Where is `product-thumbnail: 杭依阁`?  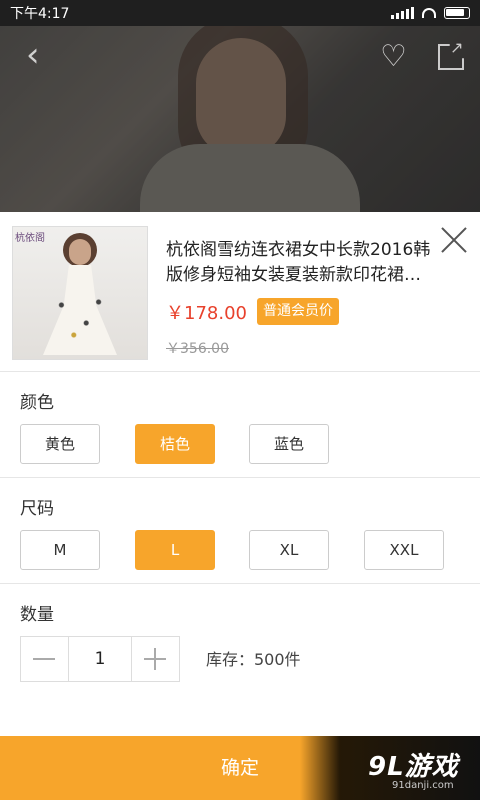
product-thumbnail: 杭依阁 is located at coordinates (80, 293).